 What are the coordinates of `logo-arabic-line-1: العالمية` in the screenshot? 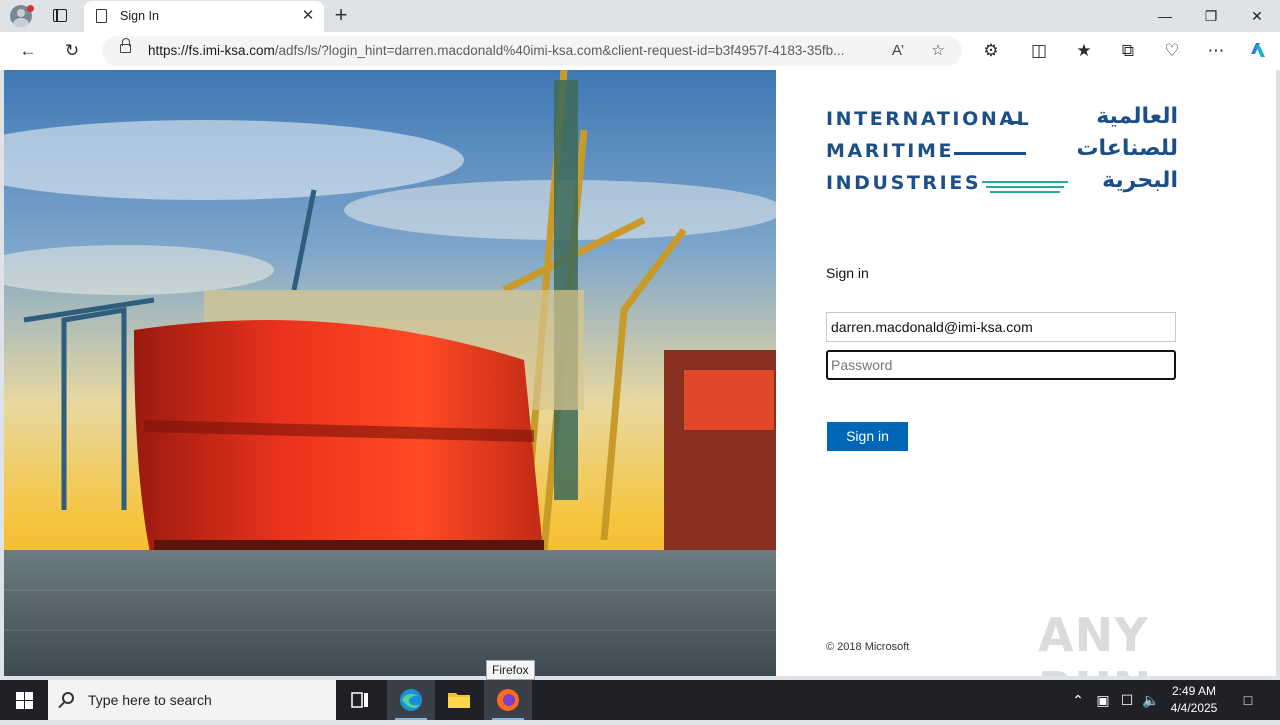 It's located at (1137, 116).